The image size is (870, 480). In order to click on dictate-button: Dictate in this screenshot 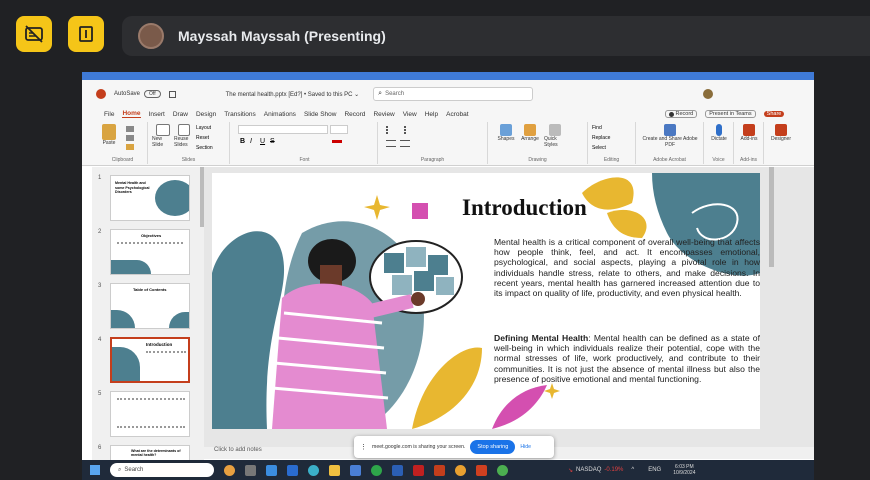, I will do `click(719, 133)`.